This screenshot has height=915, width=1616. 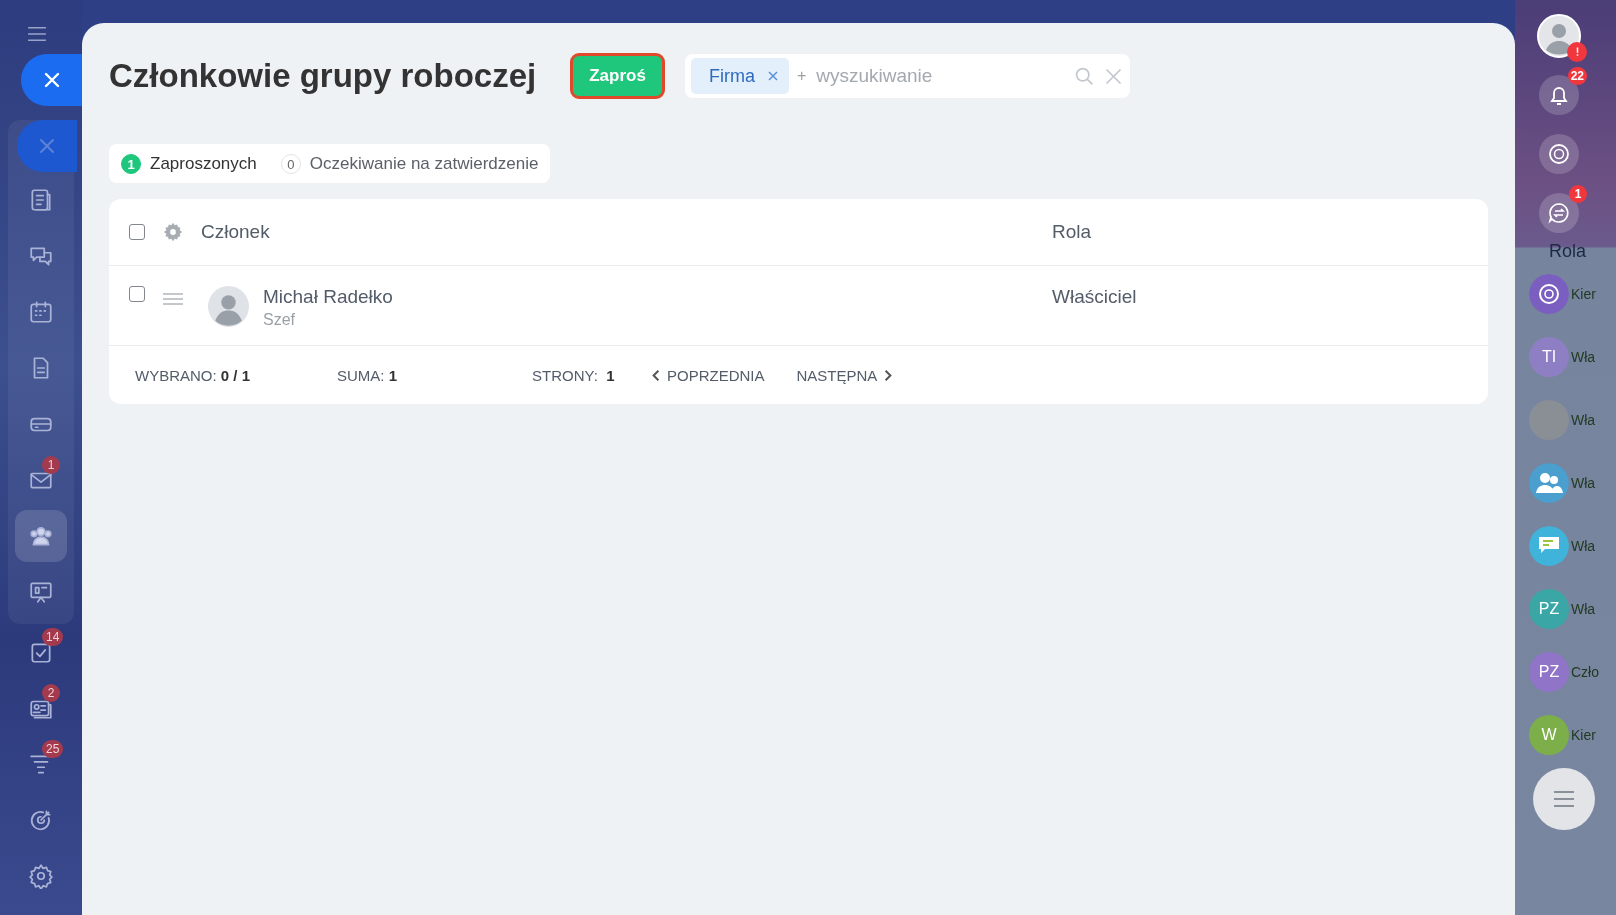 I want to click on chip-label: Firma, so click(x=731, y=76).